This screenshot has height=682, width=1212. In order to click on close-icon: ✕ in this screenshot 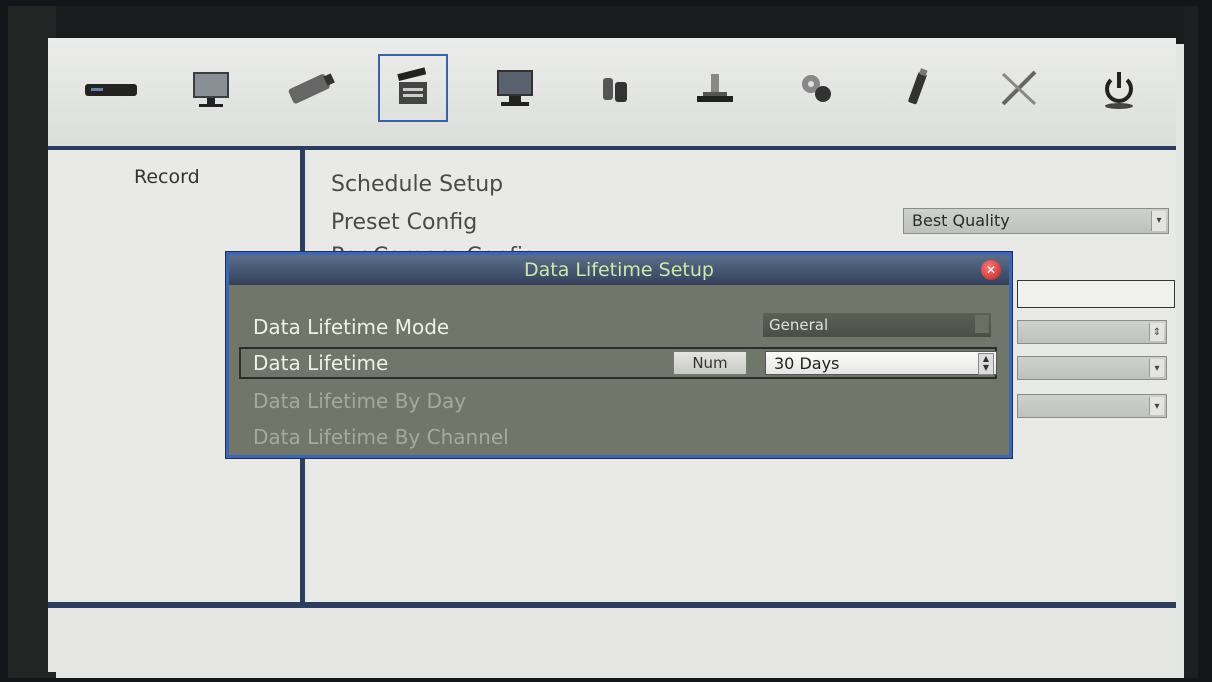, I will do `click(991, 270)`.